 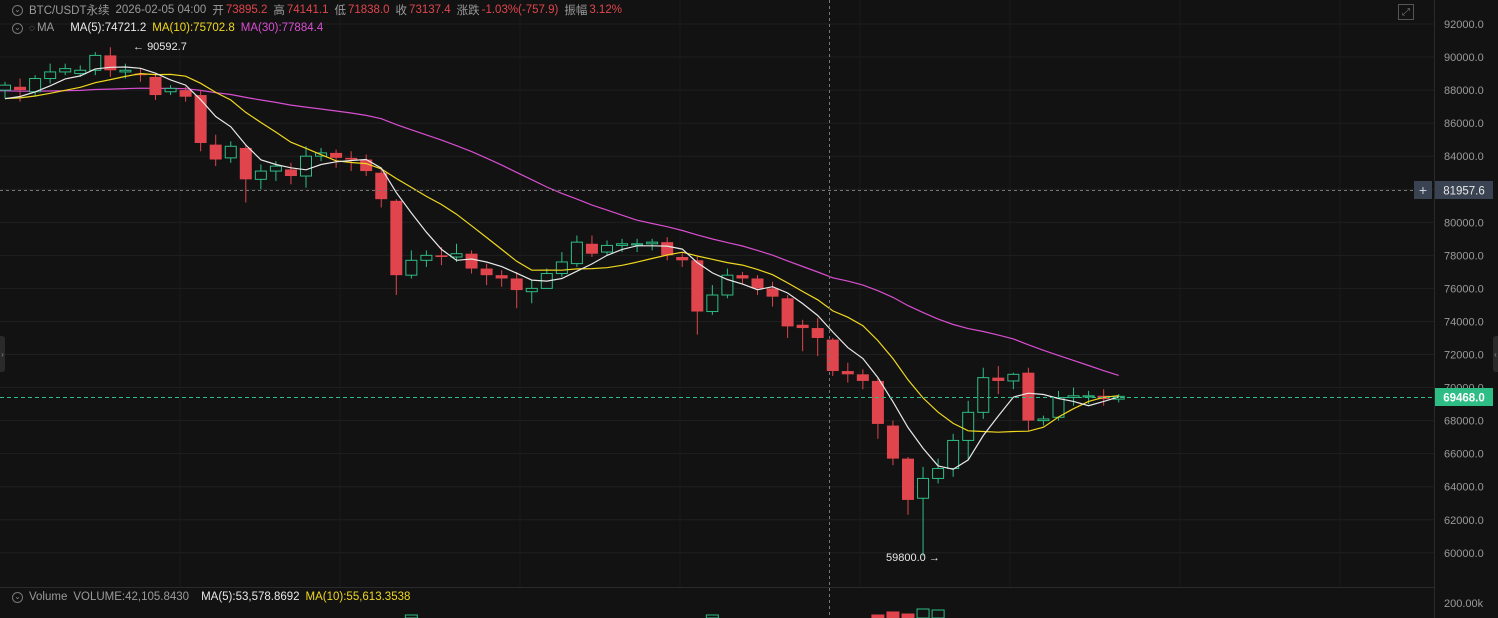 What do you see at coordinates (32, 28) in the screenshot?
I see `eye-icon: ◌` at bounding box center [32, 28].